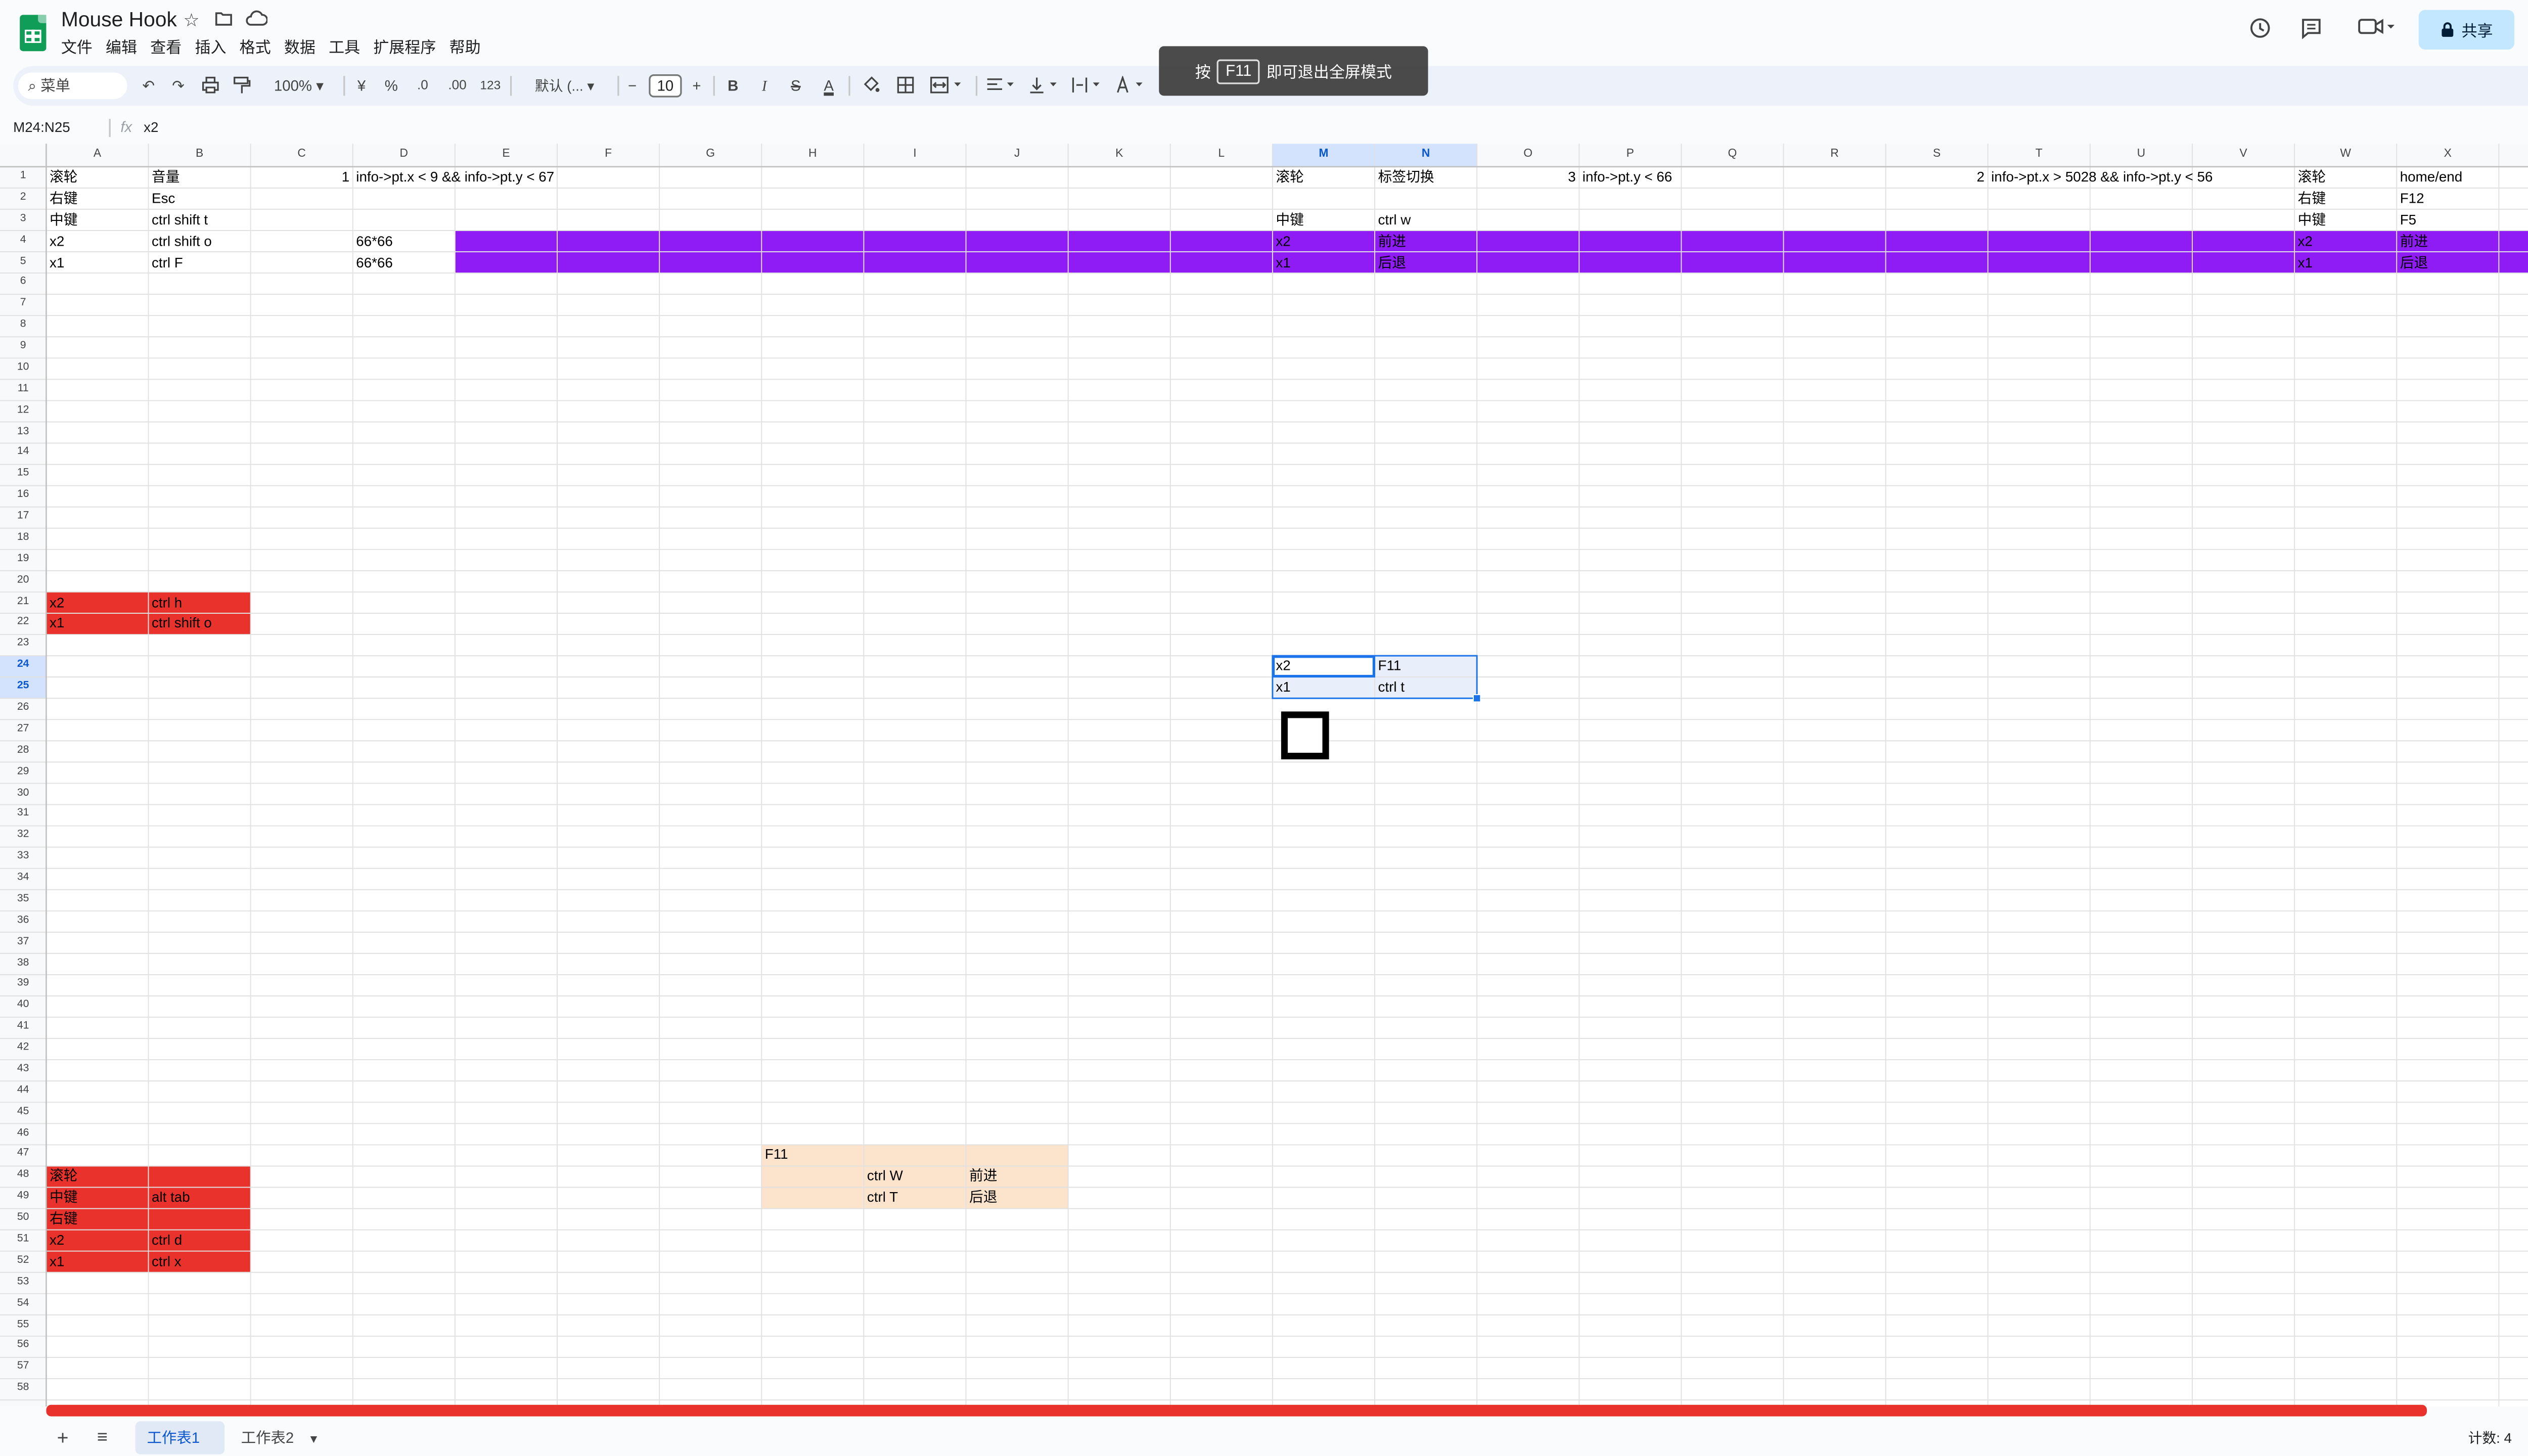 The width and height of the screenshot is (2528, 1456). Describe the element at coordinates (23, 772) in the screenshot. I see `row-header-29: 29` at that location.